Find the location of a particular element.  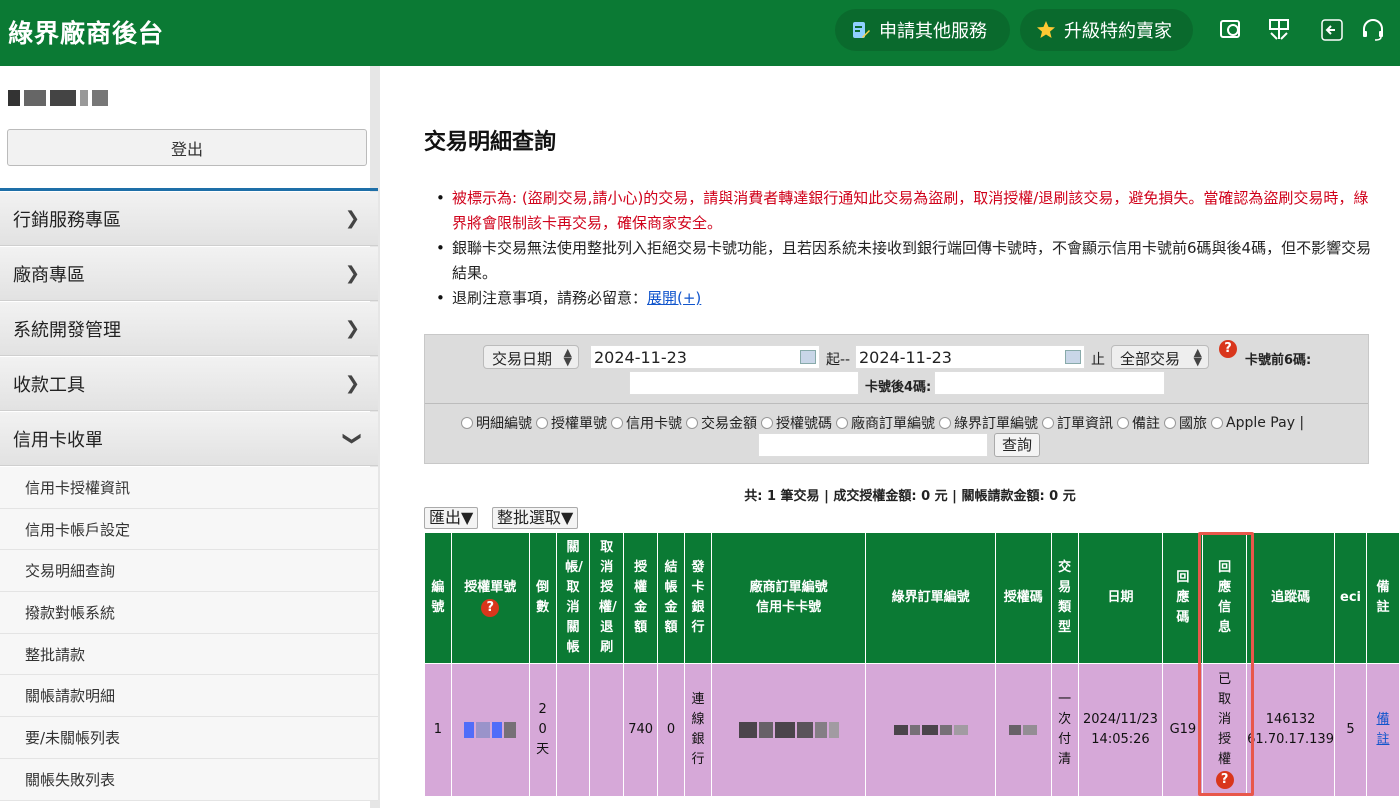

sidebar-item-marketing: 行銷服務專區 ❯ is located at coordinates (189, 219).